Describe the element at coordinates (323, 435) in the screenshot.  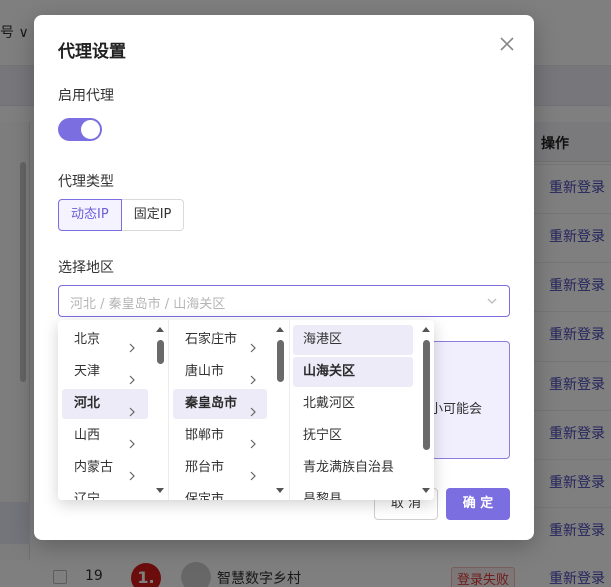
I see `district-option-label: 抚宁区` at that location.